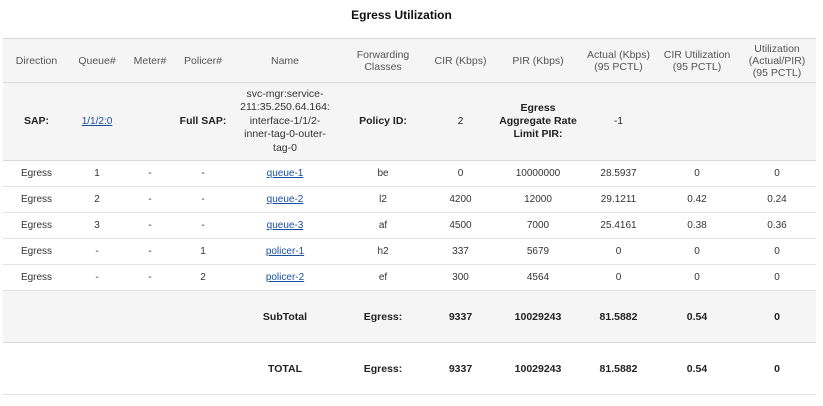 This screenshot has height=406, width=823. Describe the element at coordinates (383, 368) in the screenshot. I see `total-direction: Egress:` at that location.